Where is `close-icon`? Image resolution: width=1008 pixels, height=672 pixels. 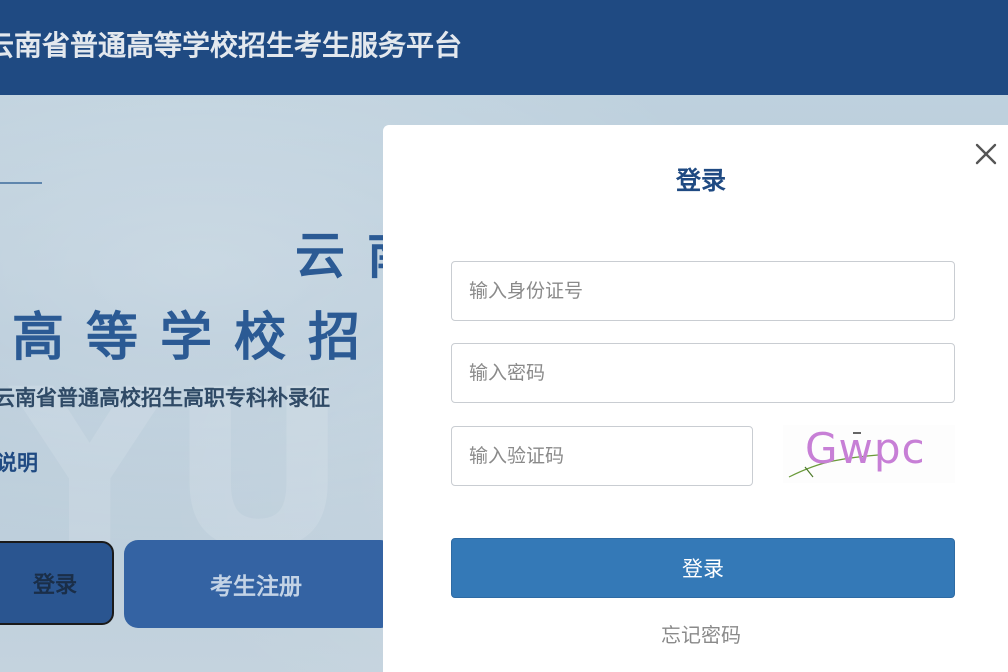
close-icon is located at coordinates (986, 154).